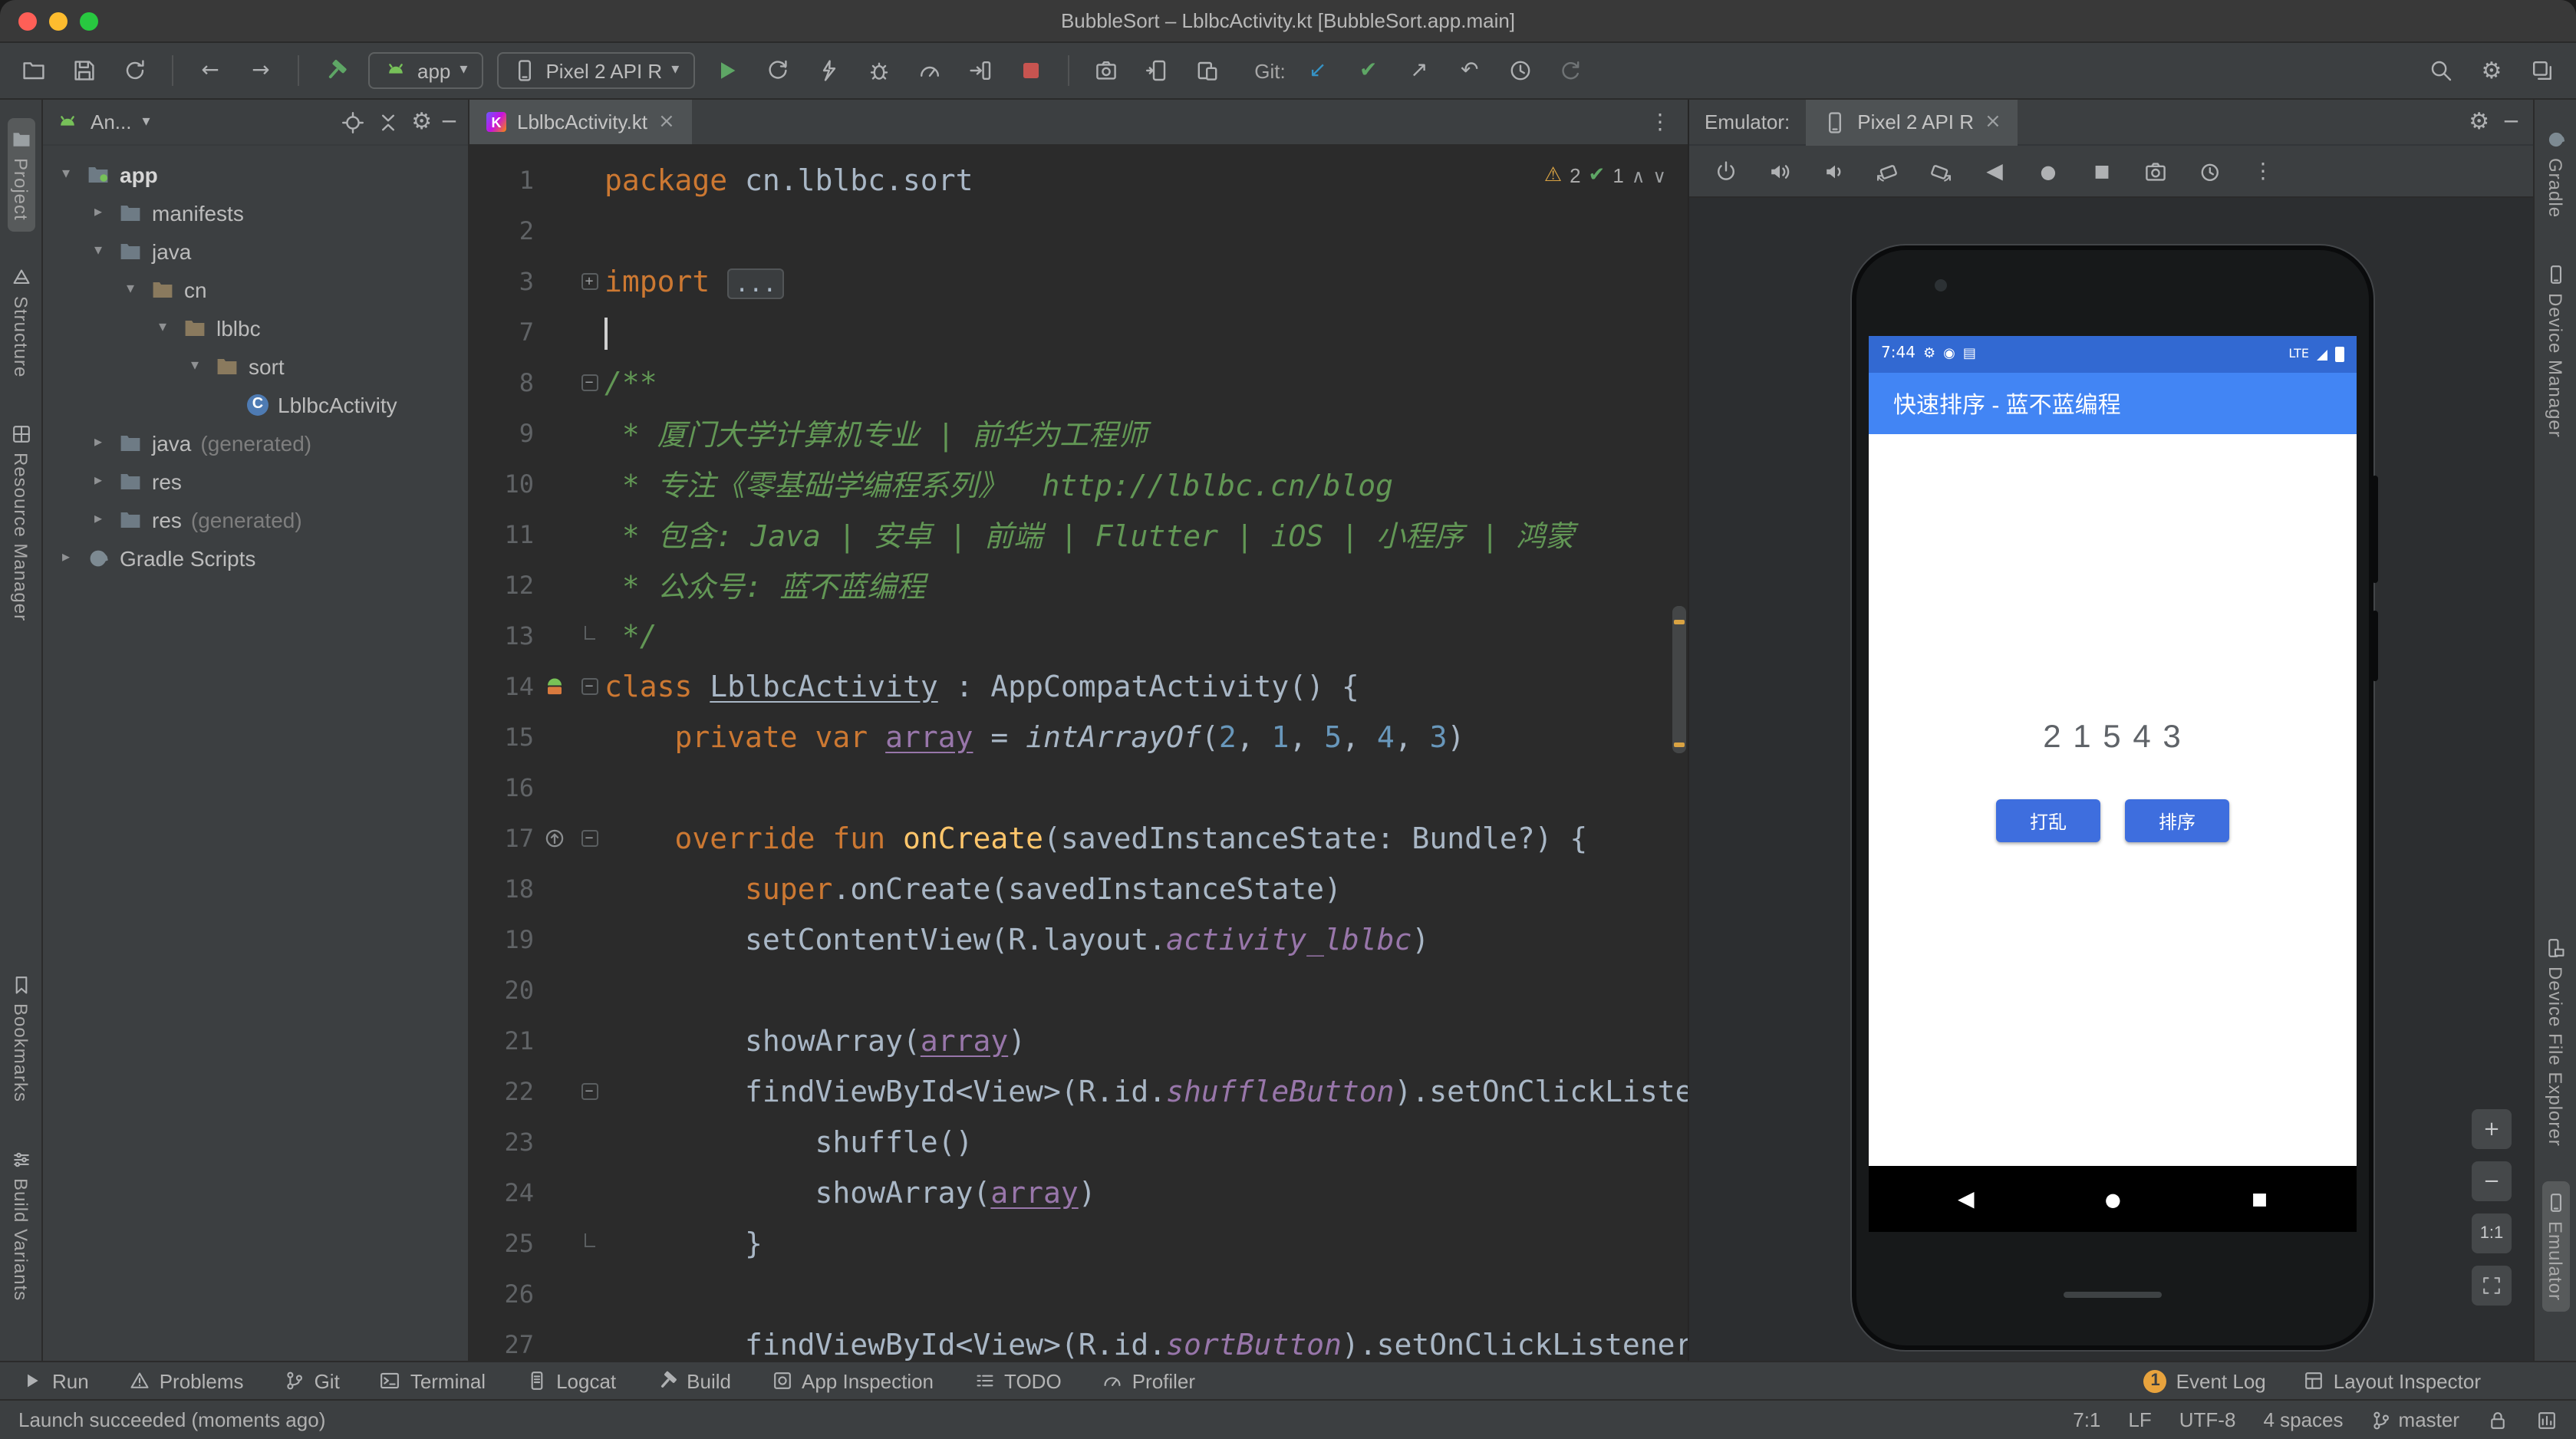  What do you see at coordinates (1078, 433) in the screenshot?
I see `code-line: 9 * 厦门大学计算机专业 | 前华为工程师` at bounding box center [1078, 433].